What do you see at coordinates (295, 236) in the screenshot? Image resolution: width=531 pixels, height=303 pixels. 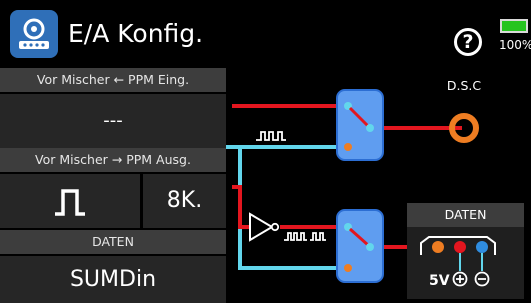 I see `inverted-pulse-glyph-a` at bounding box center [295, 236].